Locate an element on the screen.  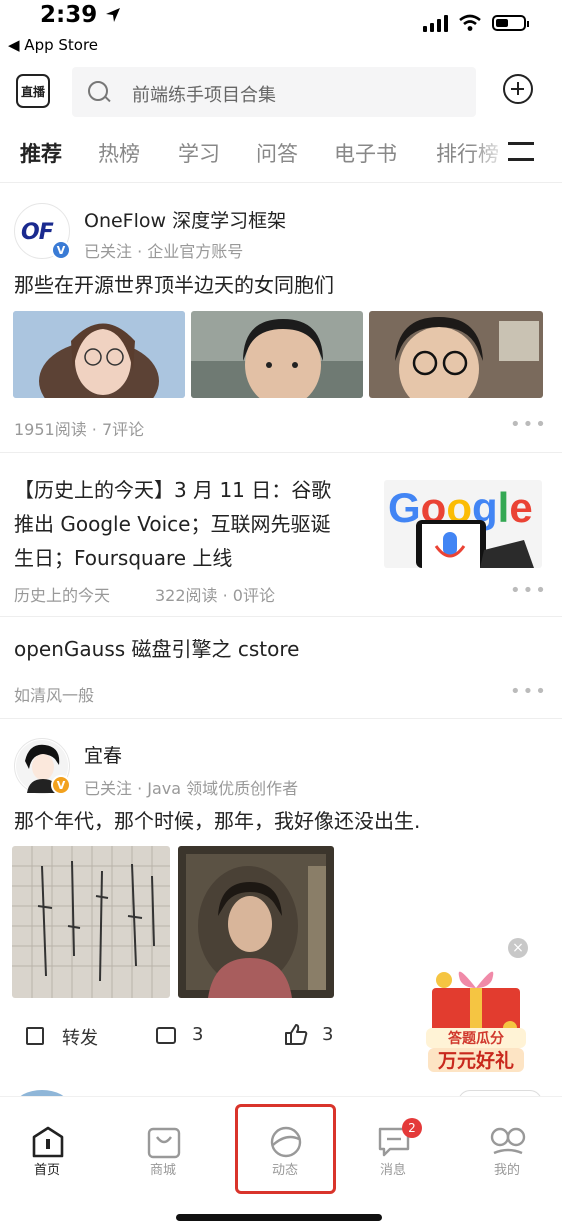
status-time: 2:39 is located at coordinates (69, 15).